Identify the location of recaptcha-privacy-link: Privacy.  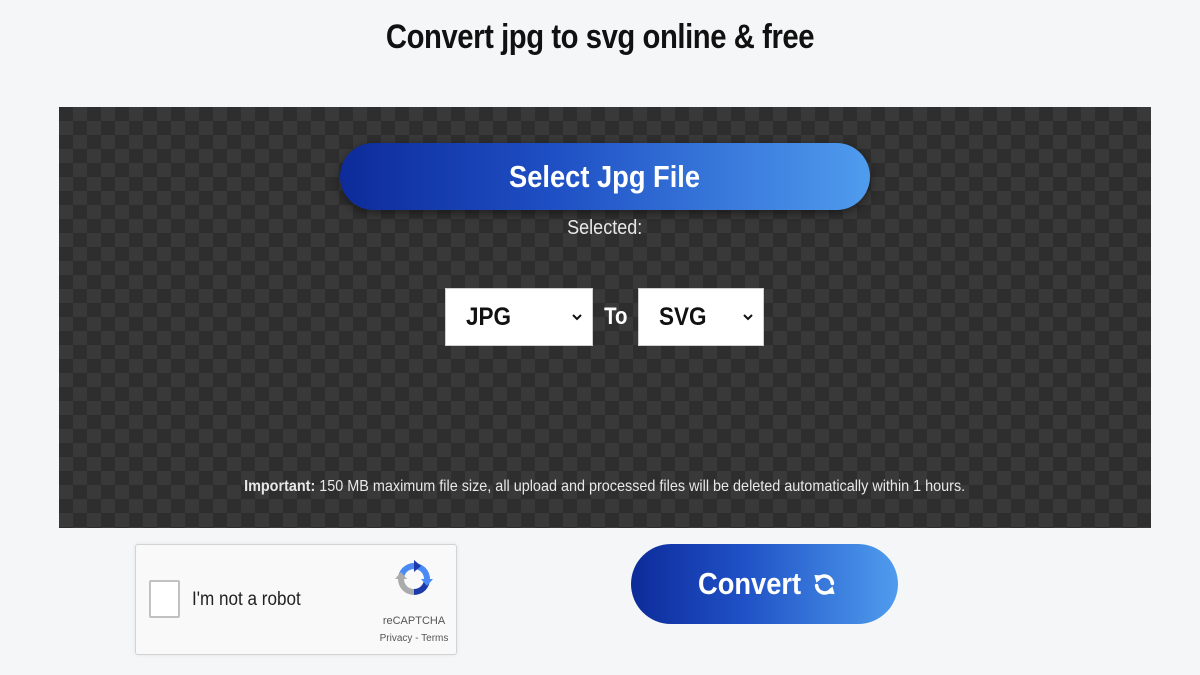
(396, 638).